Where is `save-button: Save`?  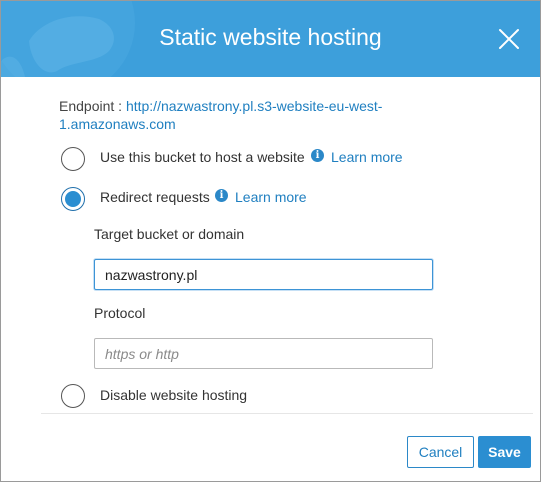
save-button: Save is located at coordinates (504, 452).